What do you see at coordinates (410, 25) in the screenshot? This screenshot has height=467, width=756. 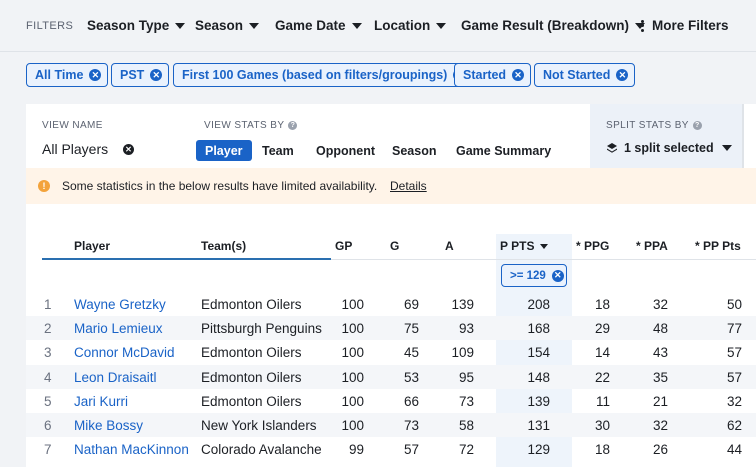 I see `location-dropdown: Location` at bounding box center [410, 25].